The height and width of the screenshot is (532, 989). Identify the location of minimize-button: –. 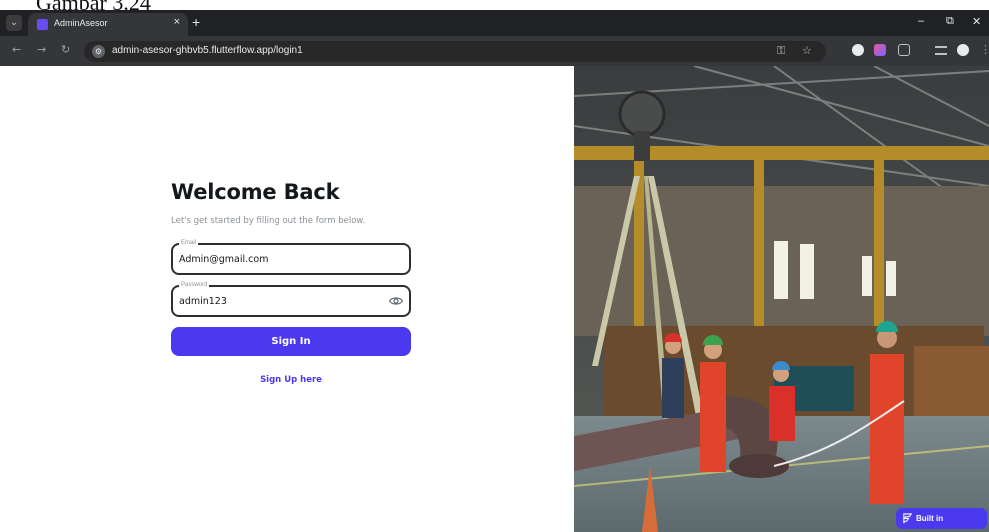
(921, 21).